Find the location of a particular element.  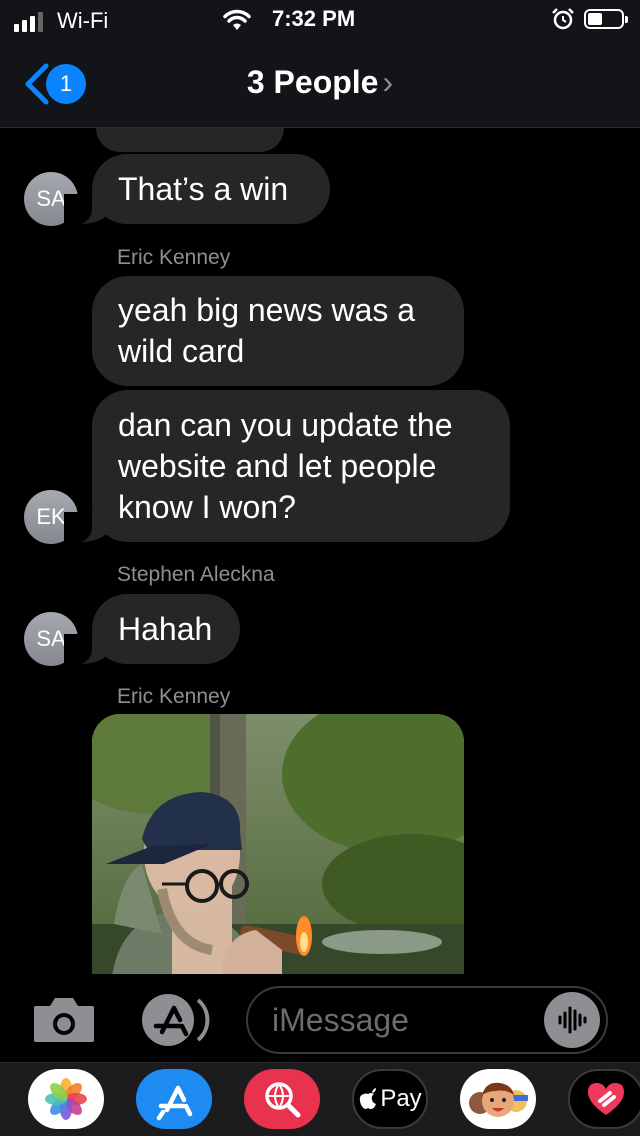

app-store-button is located at coordinates (177, 1022).